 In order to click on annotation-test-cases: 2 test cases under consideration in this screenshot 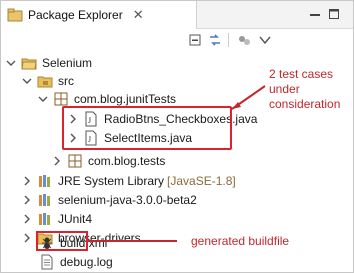, I will do `click(311, 89)`.